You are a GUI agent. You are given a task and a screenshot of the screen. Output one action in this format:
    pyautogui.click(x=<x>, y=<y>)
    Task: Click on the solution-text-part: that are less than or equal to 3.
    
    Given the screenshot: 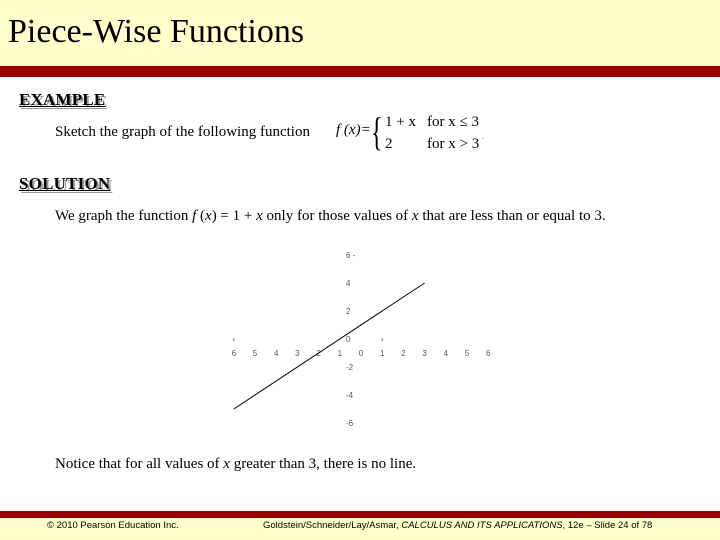 What is the action you would take?
    pyautogui.click(x=512, y=216)
    